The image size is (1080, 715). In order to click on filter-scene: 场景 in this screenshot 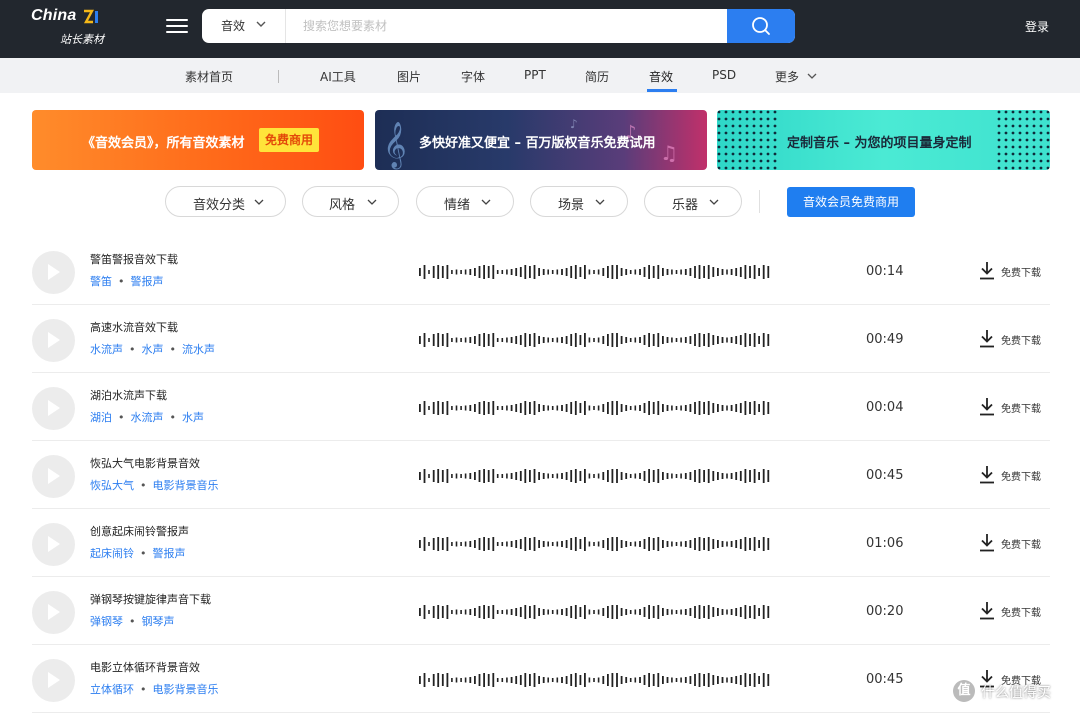, I will do `click(579, 201)`.